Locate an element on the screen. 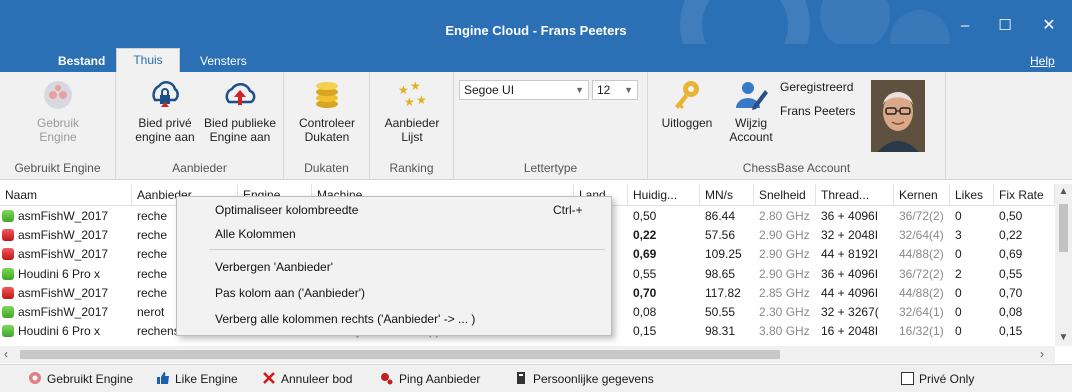 The width and height of the screenshot is (1072, 392). check-ducats-label-2: Dukaten is located at coordinates (327, 137).